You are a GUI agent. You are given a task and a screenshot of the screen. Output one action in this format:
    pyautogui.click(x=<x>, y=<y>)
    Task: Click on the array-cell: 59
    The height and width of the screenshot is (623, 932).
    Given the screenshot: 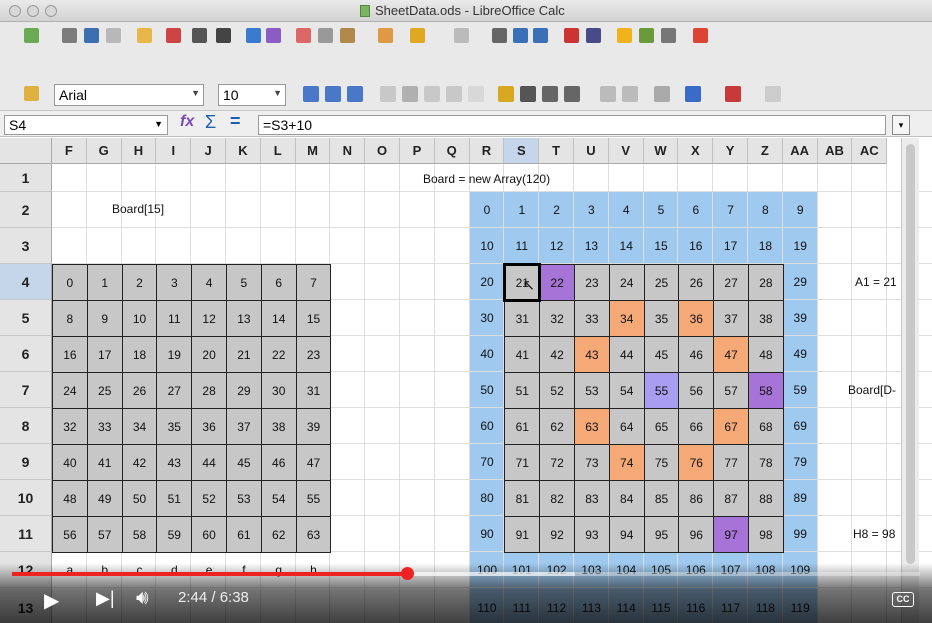 What is the action you would take?
    pyautogui.click(x=800, y=390)
    